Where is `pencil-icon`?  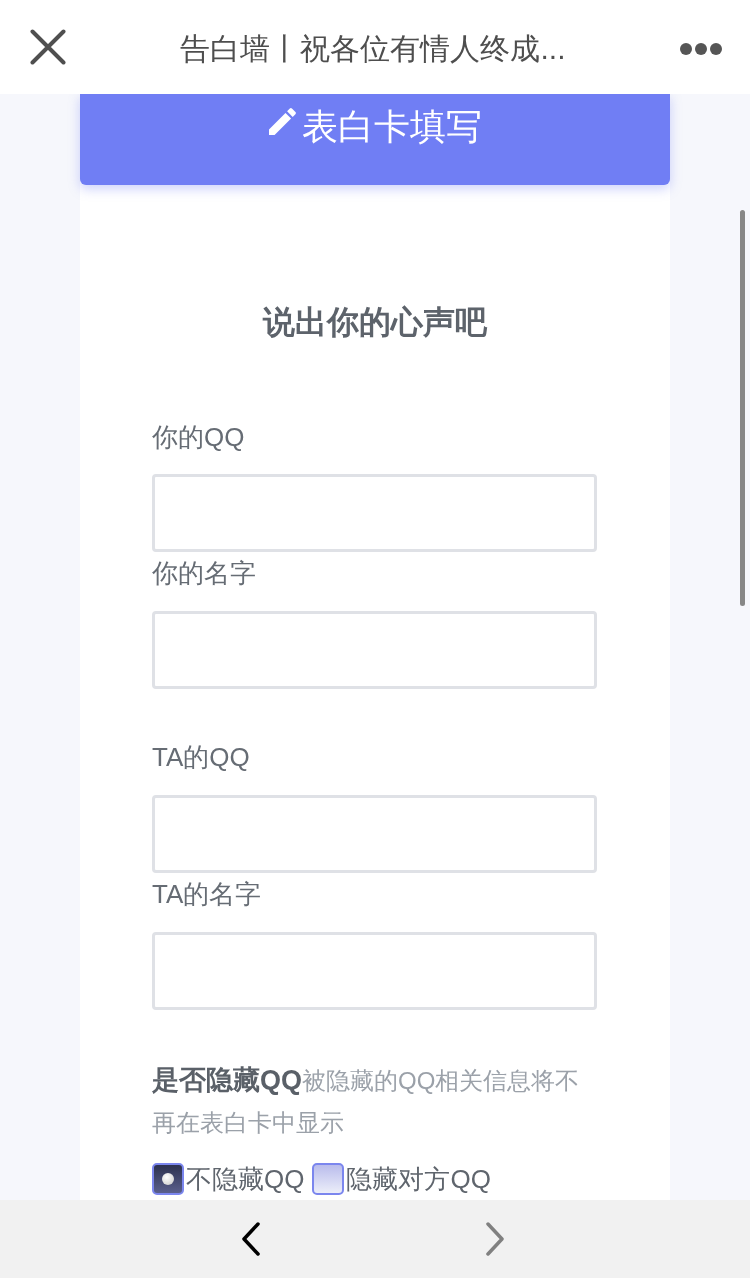
pencil-icon is located at coordinates (282, 121).